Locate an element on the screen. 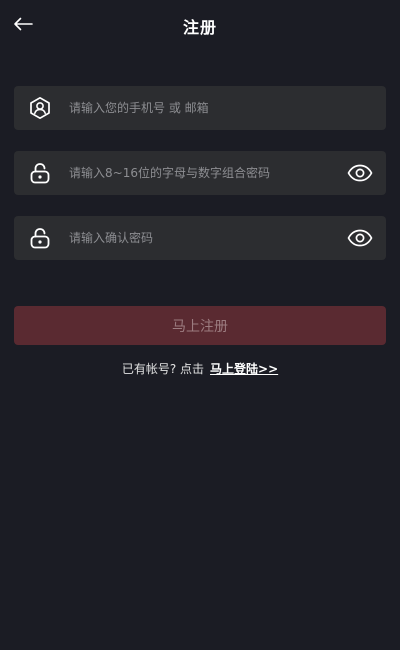  password-field is located at coordinates (200, 173).